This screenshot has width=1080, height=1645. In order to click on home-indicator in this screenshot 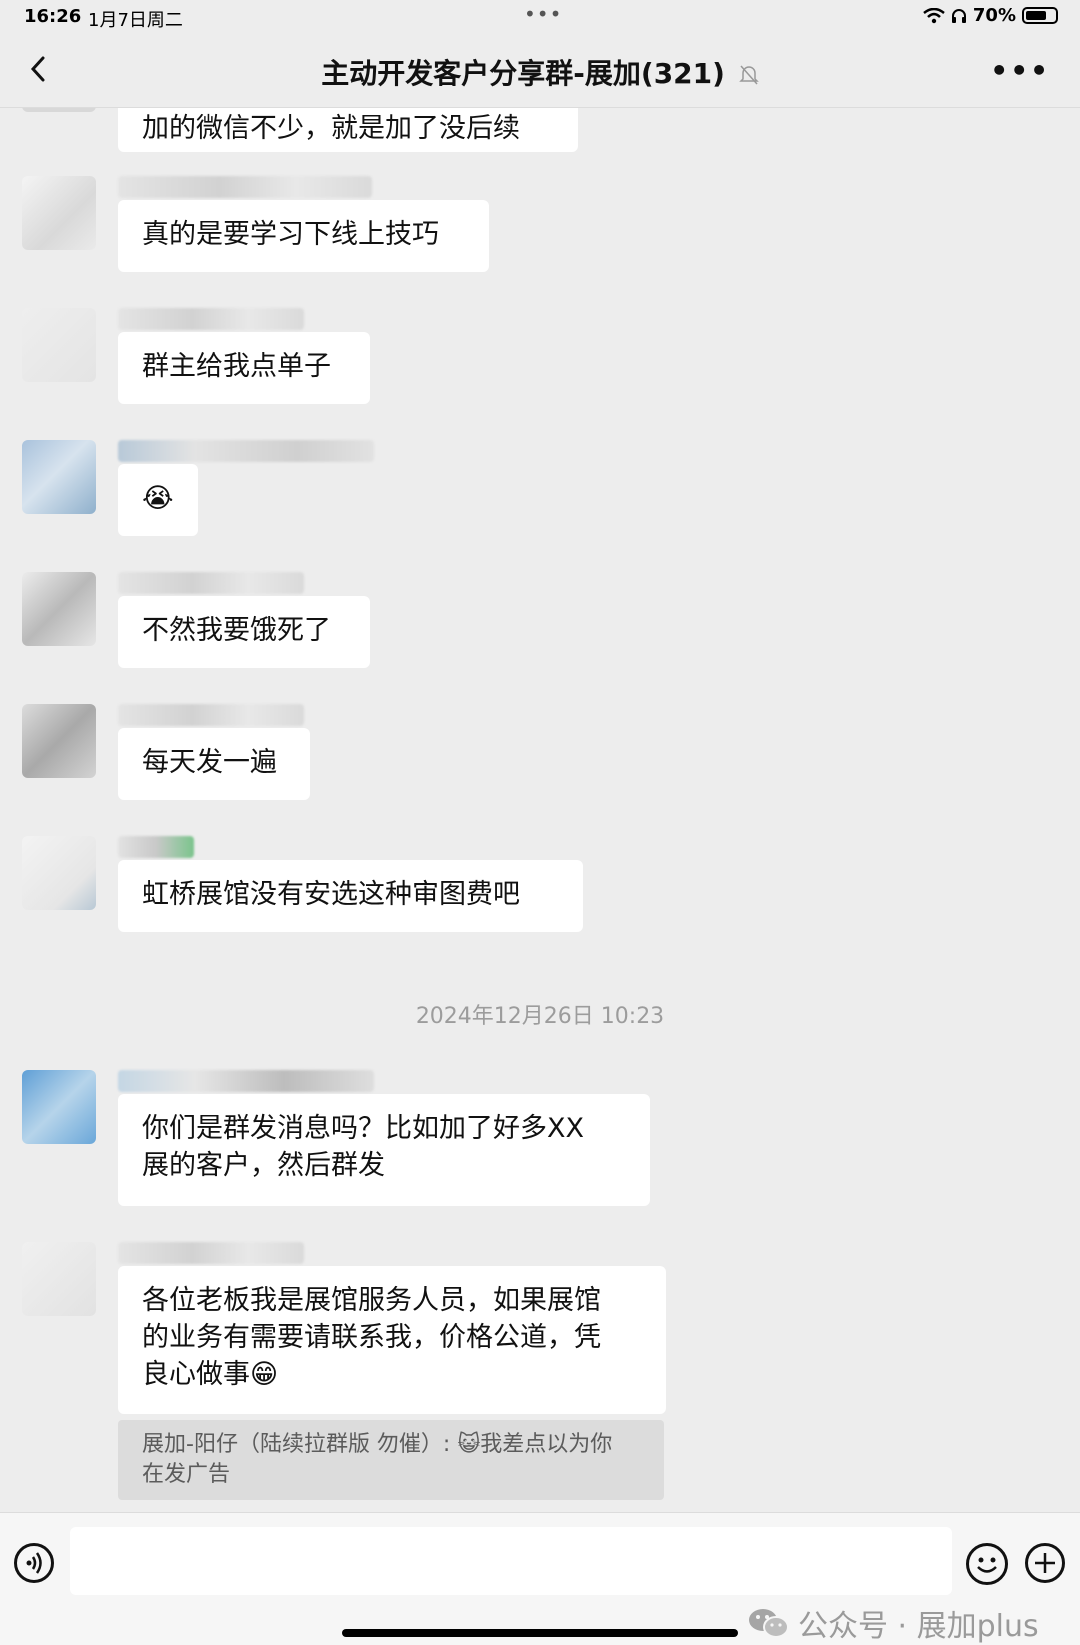, I will do `click(540, 1633)`.